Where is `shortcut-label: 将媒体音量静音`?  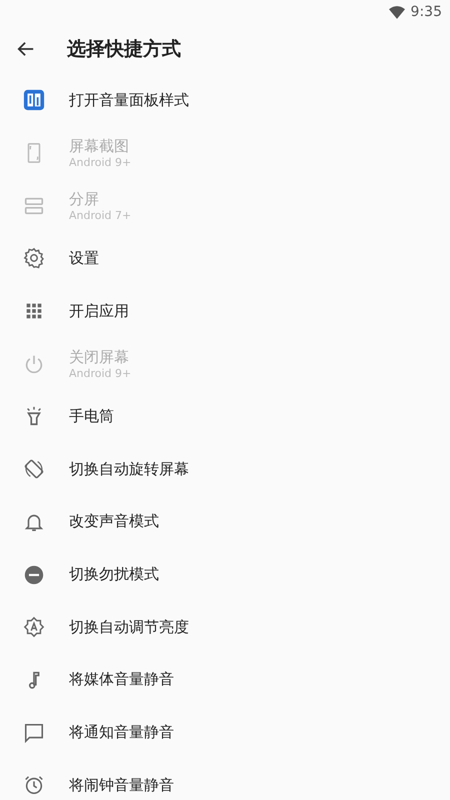 shortcut-label: 将媒体音量静音 is located at coordinates (121, 680).